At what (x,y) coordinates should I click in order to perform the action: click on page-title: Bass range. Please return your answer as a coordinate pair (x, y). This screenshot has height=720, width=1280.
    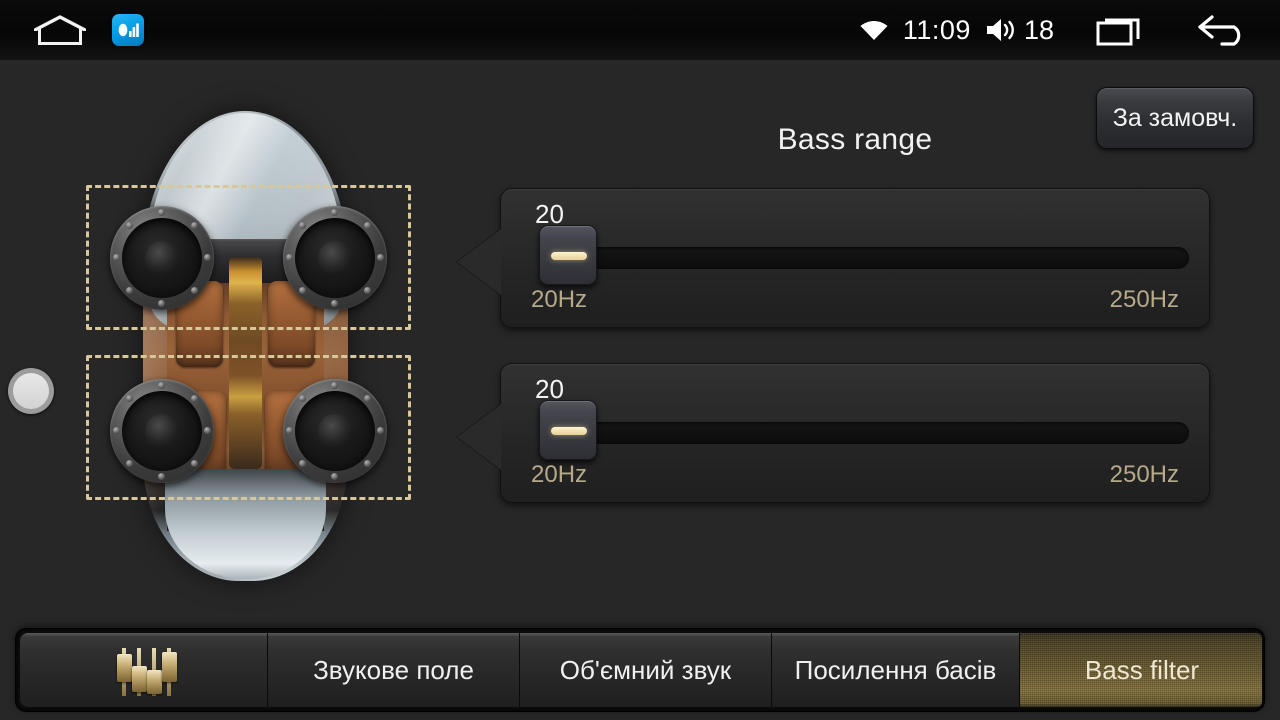
    Looking at the image, I should click on (855, 139).